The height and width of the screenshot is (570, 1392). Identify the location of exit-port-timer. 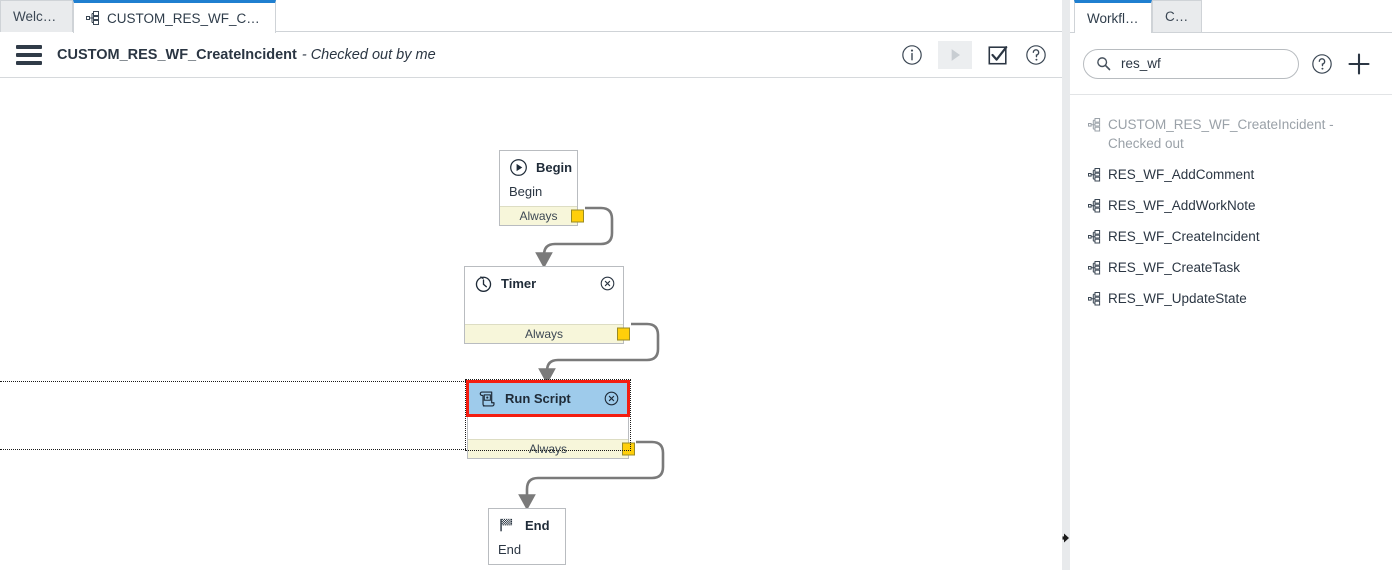
(623, 334).